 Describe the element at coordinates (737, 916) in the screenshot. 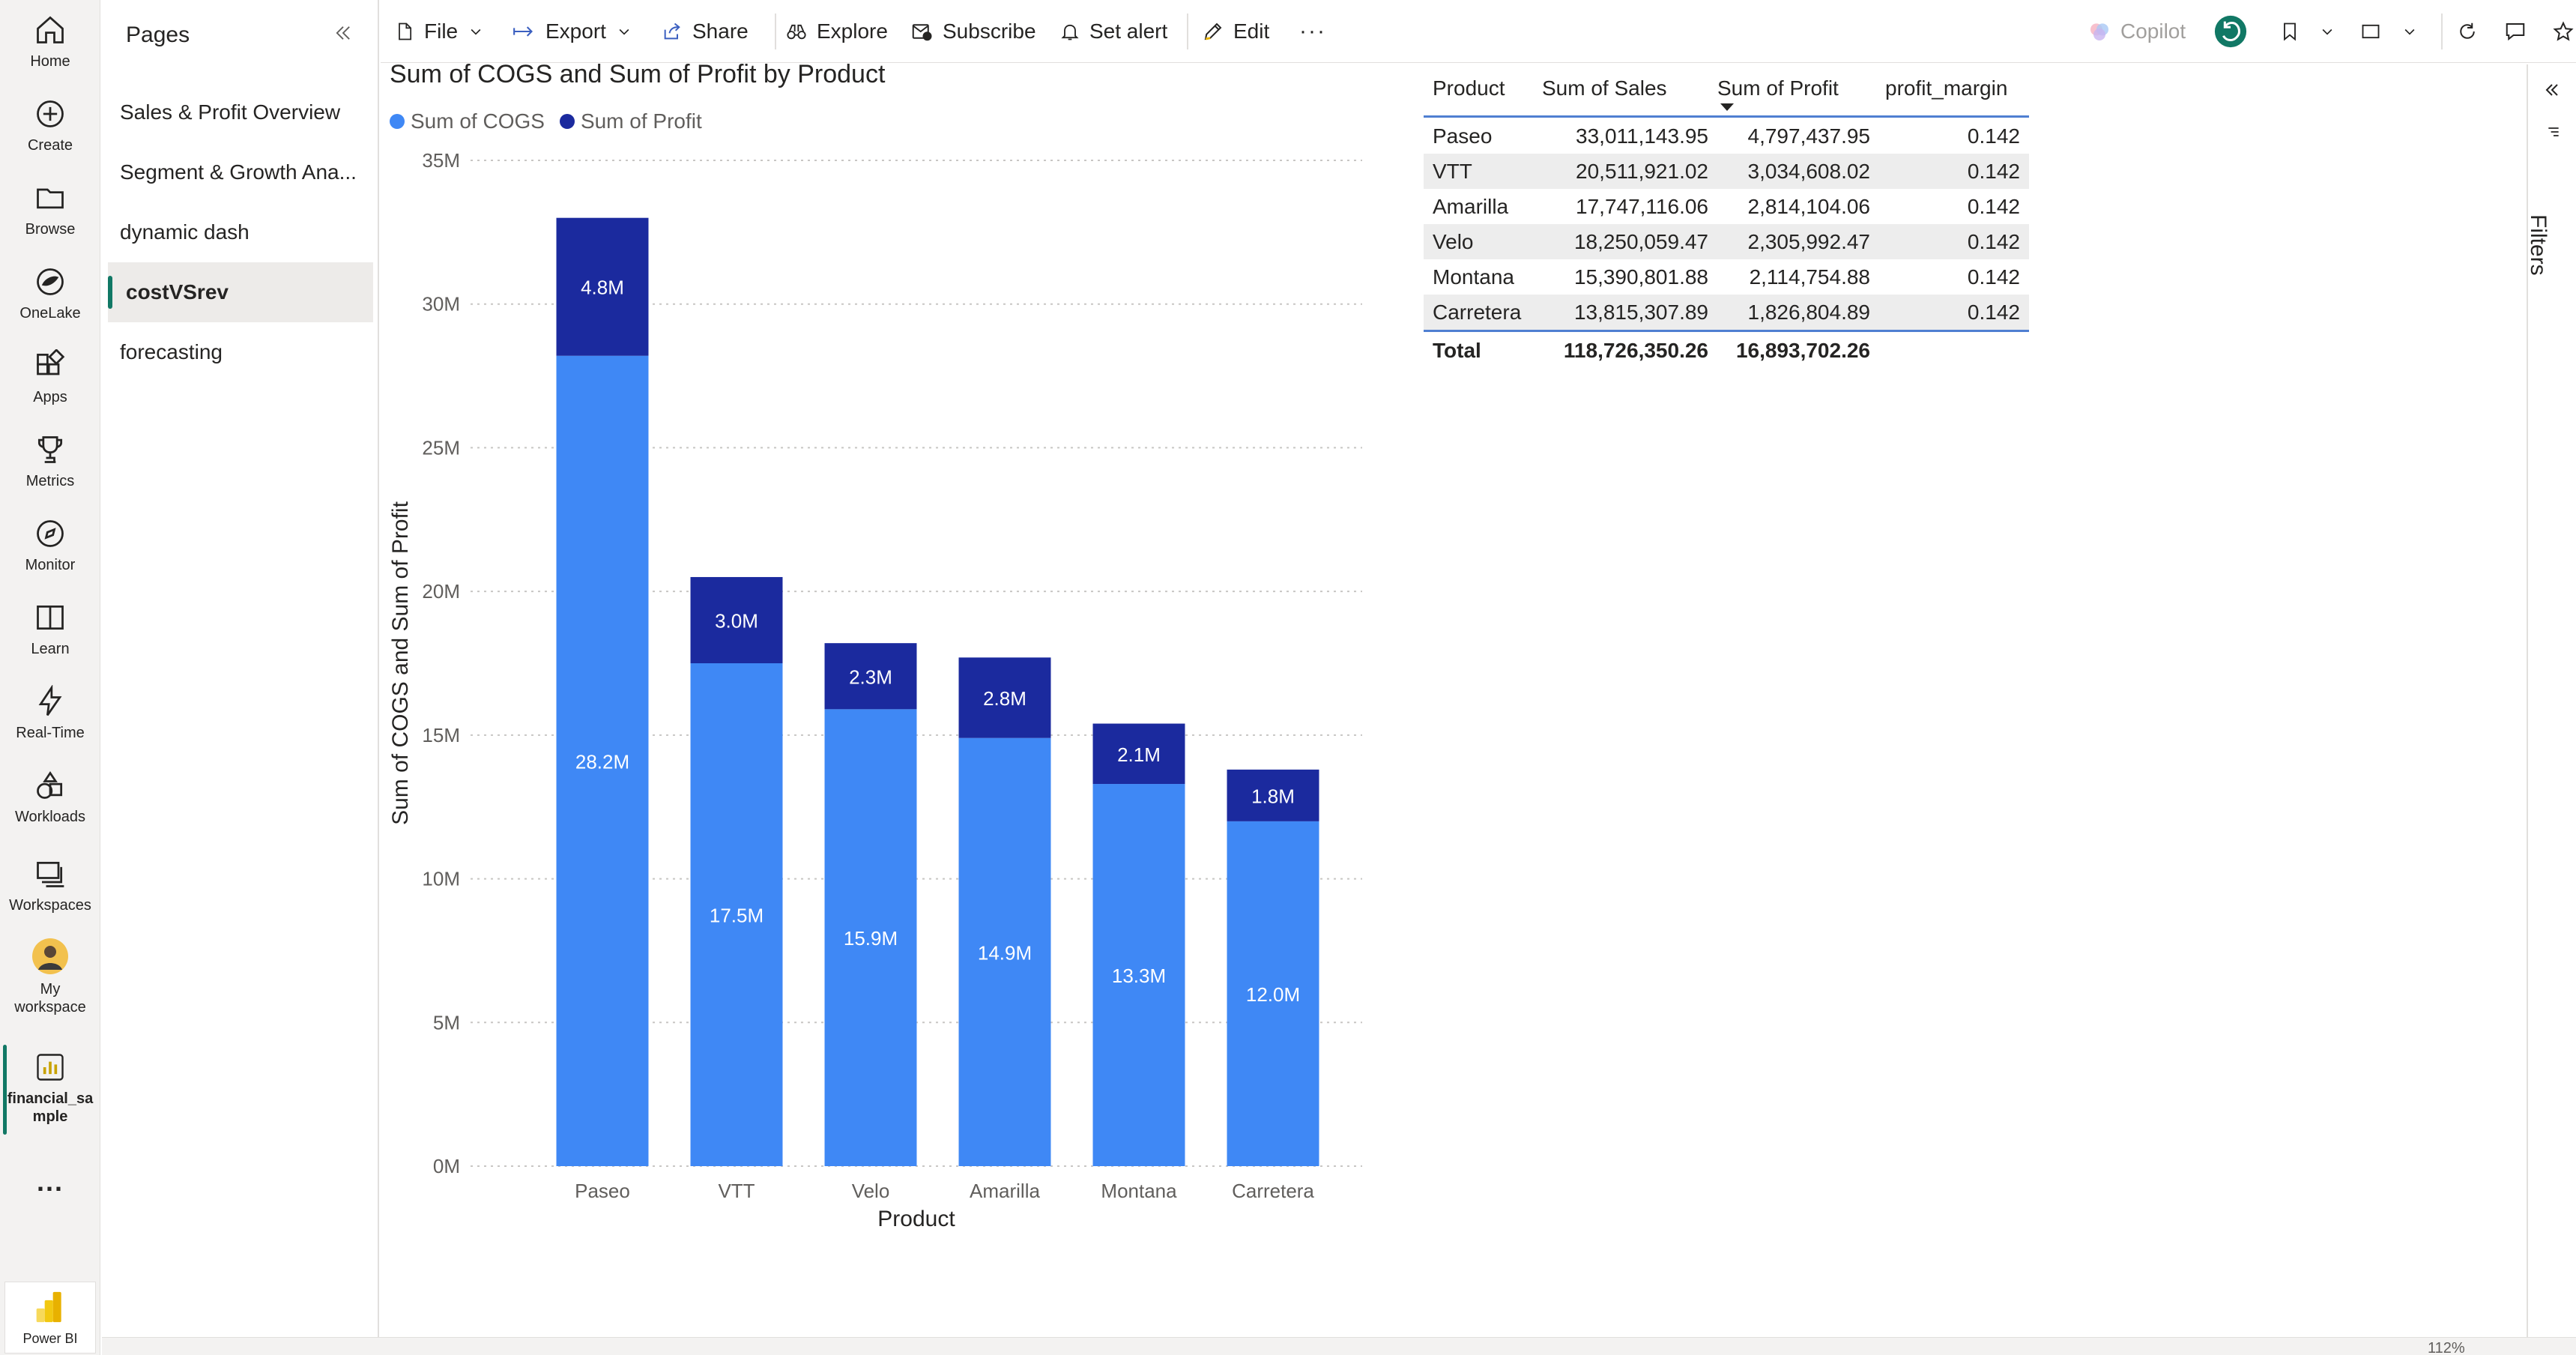

I see `data-label: 17.5M` at that location.